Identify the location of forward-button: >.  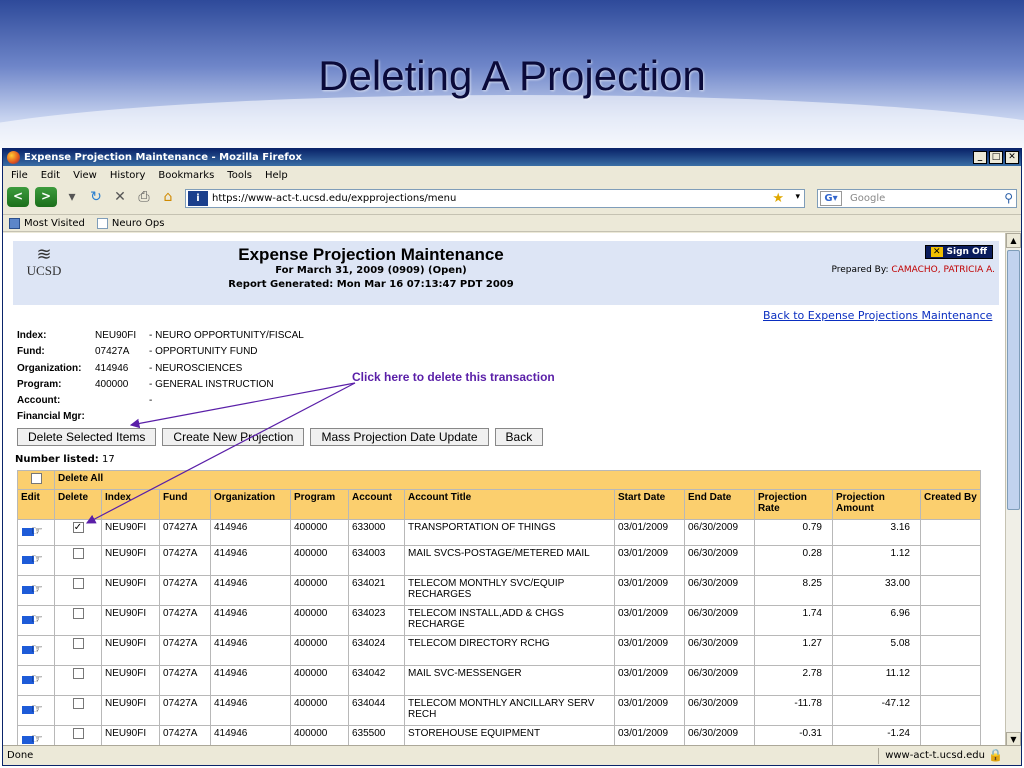
(46, 197).